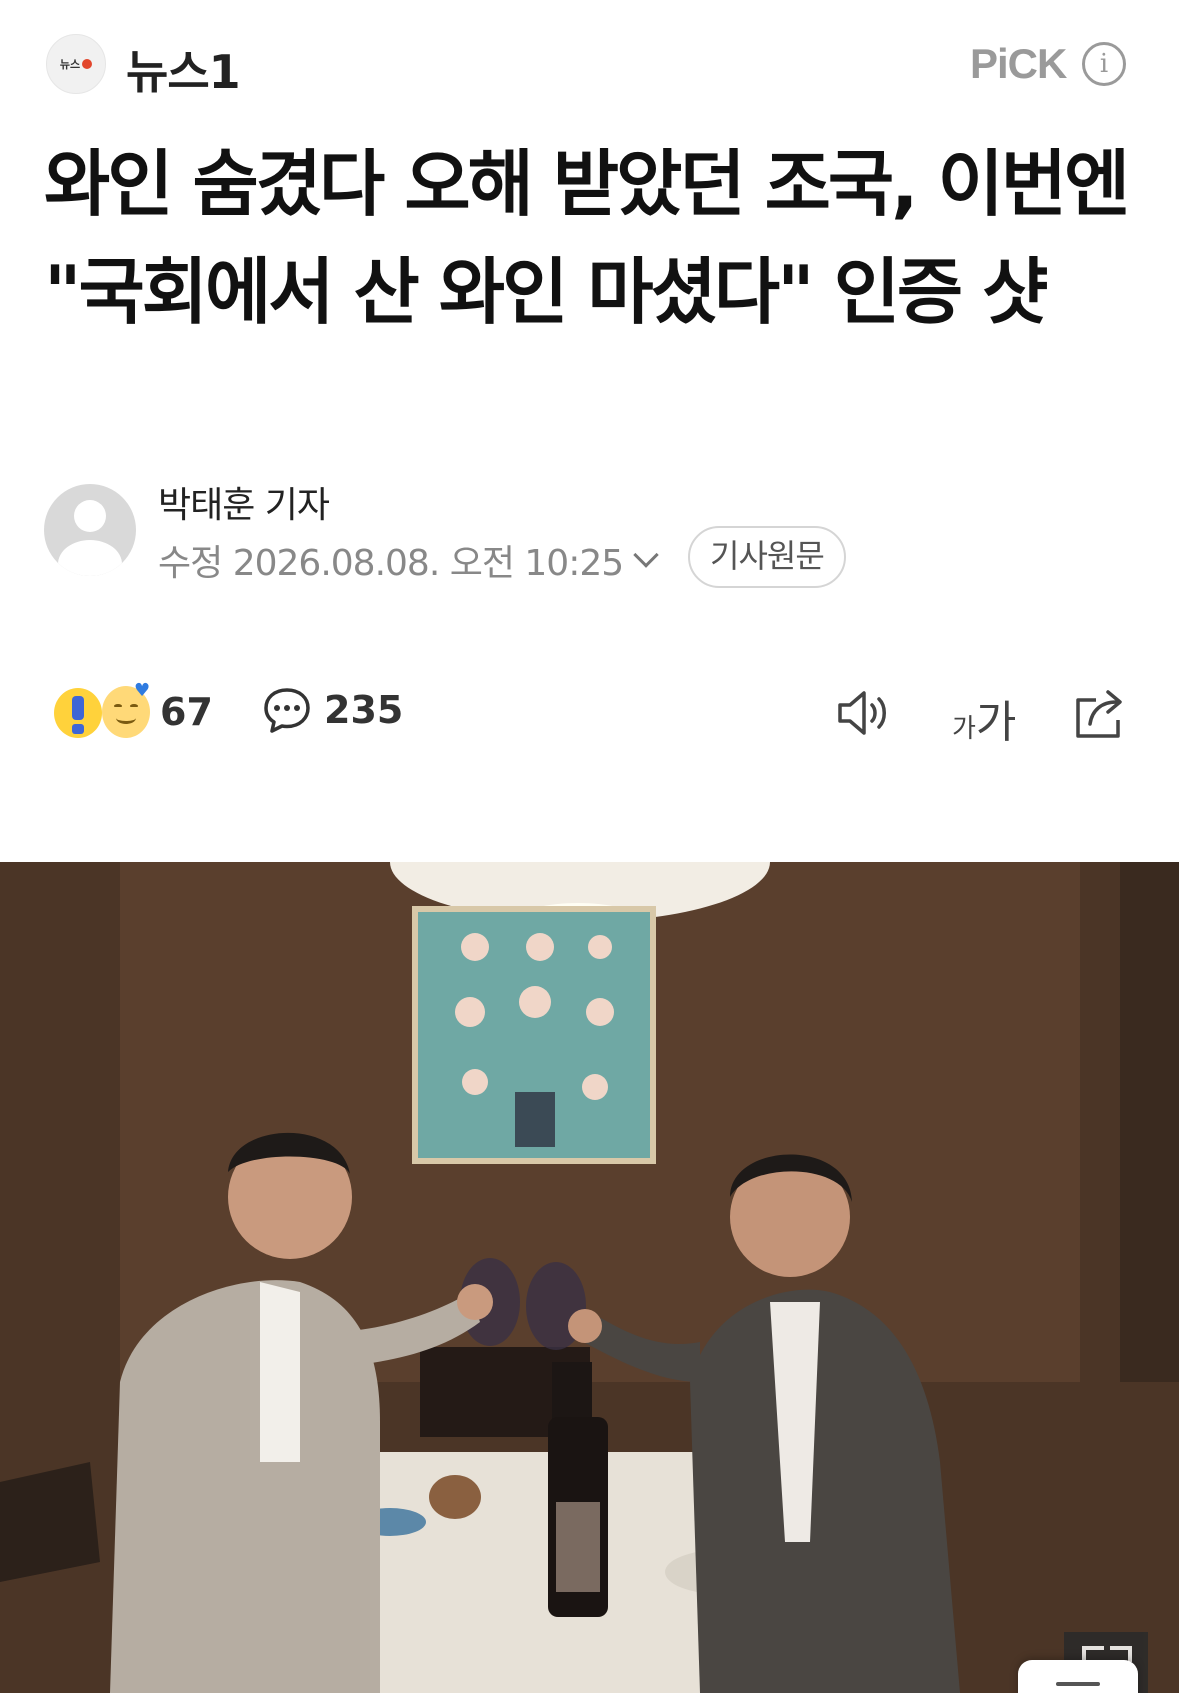 The image size is (1179, 1693). I want to click on press-logo: 뉴스, so click(76, 64).